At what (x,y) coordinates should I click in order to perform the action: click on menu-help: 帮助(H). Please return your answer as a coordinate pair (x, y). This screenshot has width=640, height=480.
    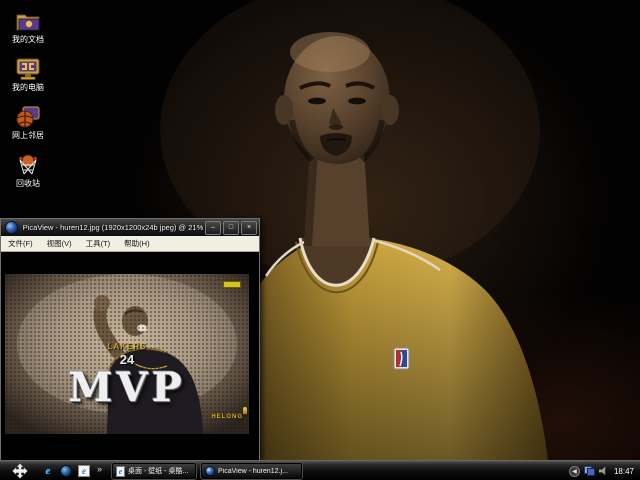
    Looking at the image, I should click on (136, 243).